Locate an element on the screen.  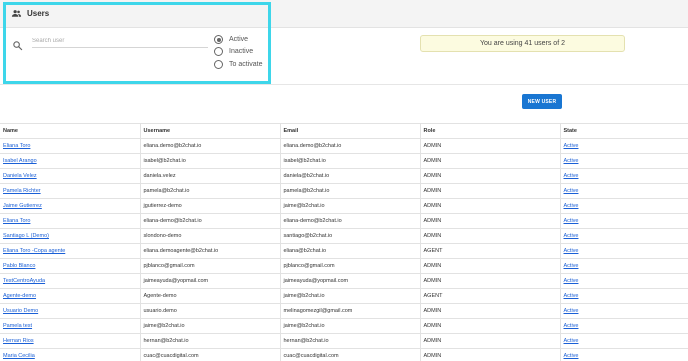
cell-name: Agente-demo is located at coordinates (70, 296).